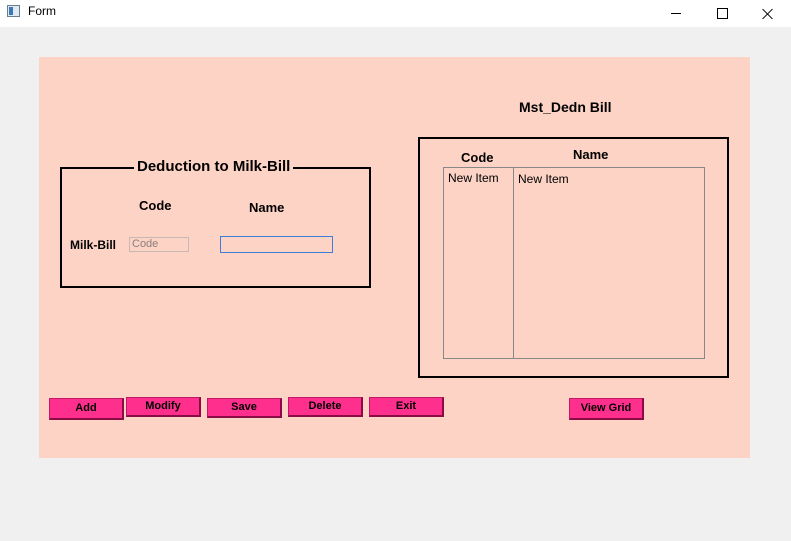  I want to click on minimize-icon, so click(676, 13).